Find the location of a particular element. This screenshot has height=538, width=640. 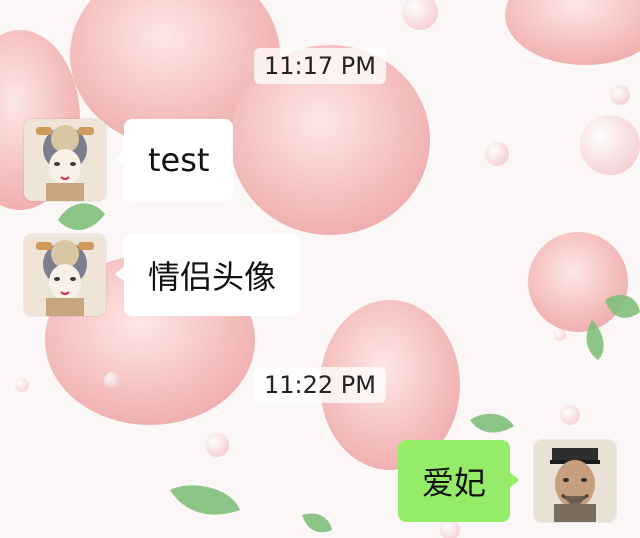

emperor-avatar is located at coordinates (575, 481).